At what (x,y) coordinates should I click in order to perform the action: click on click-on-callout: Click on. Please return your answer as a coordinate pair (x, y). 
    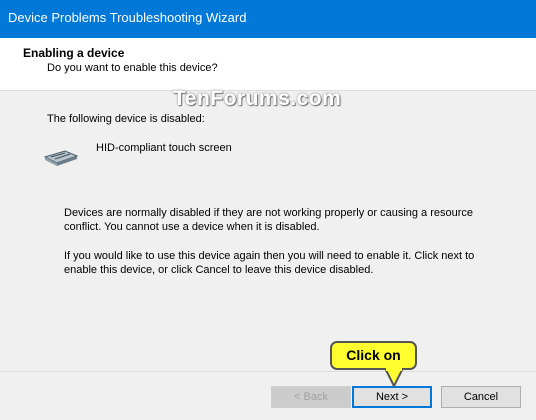
    Looking at the image, I should click on (373, 355).